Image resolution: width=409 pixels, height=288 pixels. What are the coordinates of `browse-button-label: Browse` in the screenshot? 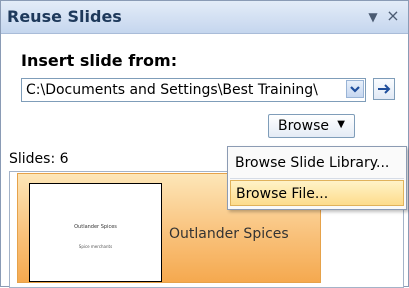 It's located at (303, 126).